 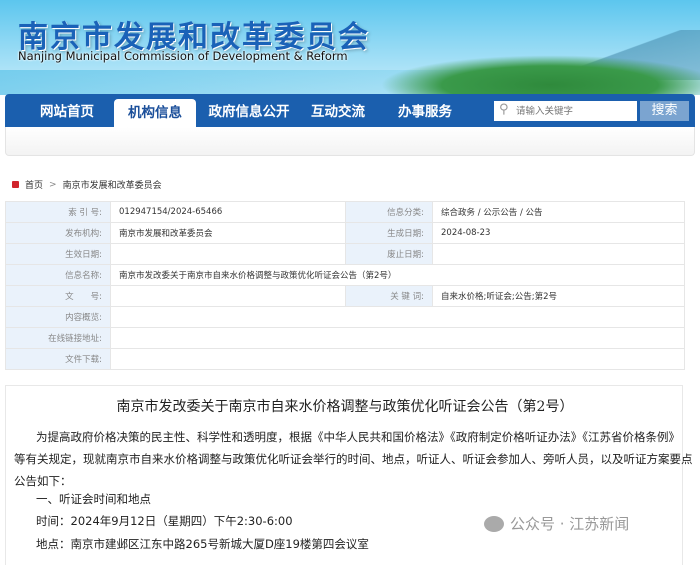 What do you see at coordinates (540, 75) in the screenshot?
I see `banner-island` at bounding box center [540, 75].